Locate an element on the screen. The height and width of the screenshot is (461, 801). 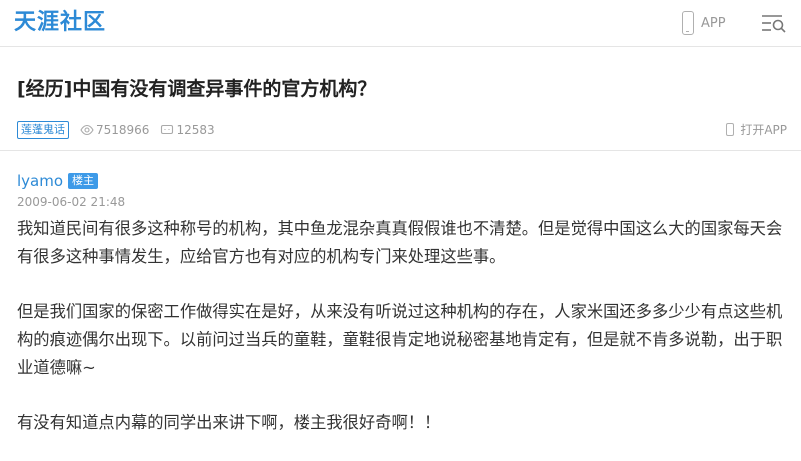
top-header: 天涯社区 APP is located at coordinates (400, 23).